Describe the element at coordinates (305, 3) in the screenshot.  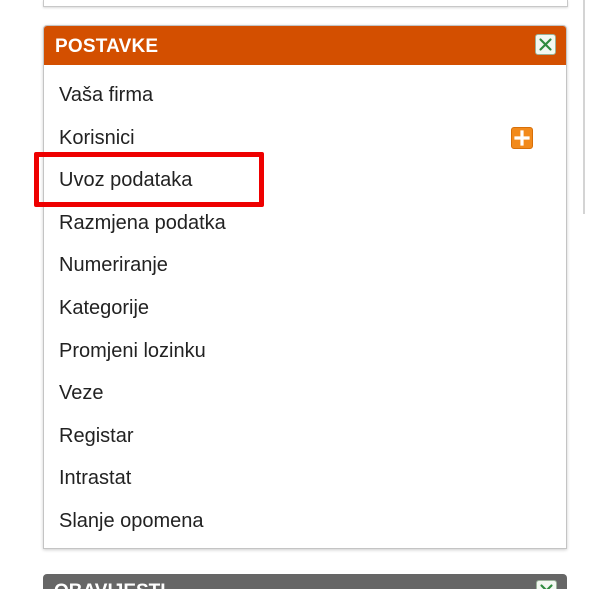
I see `previous-panel-bottom` at that location.